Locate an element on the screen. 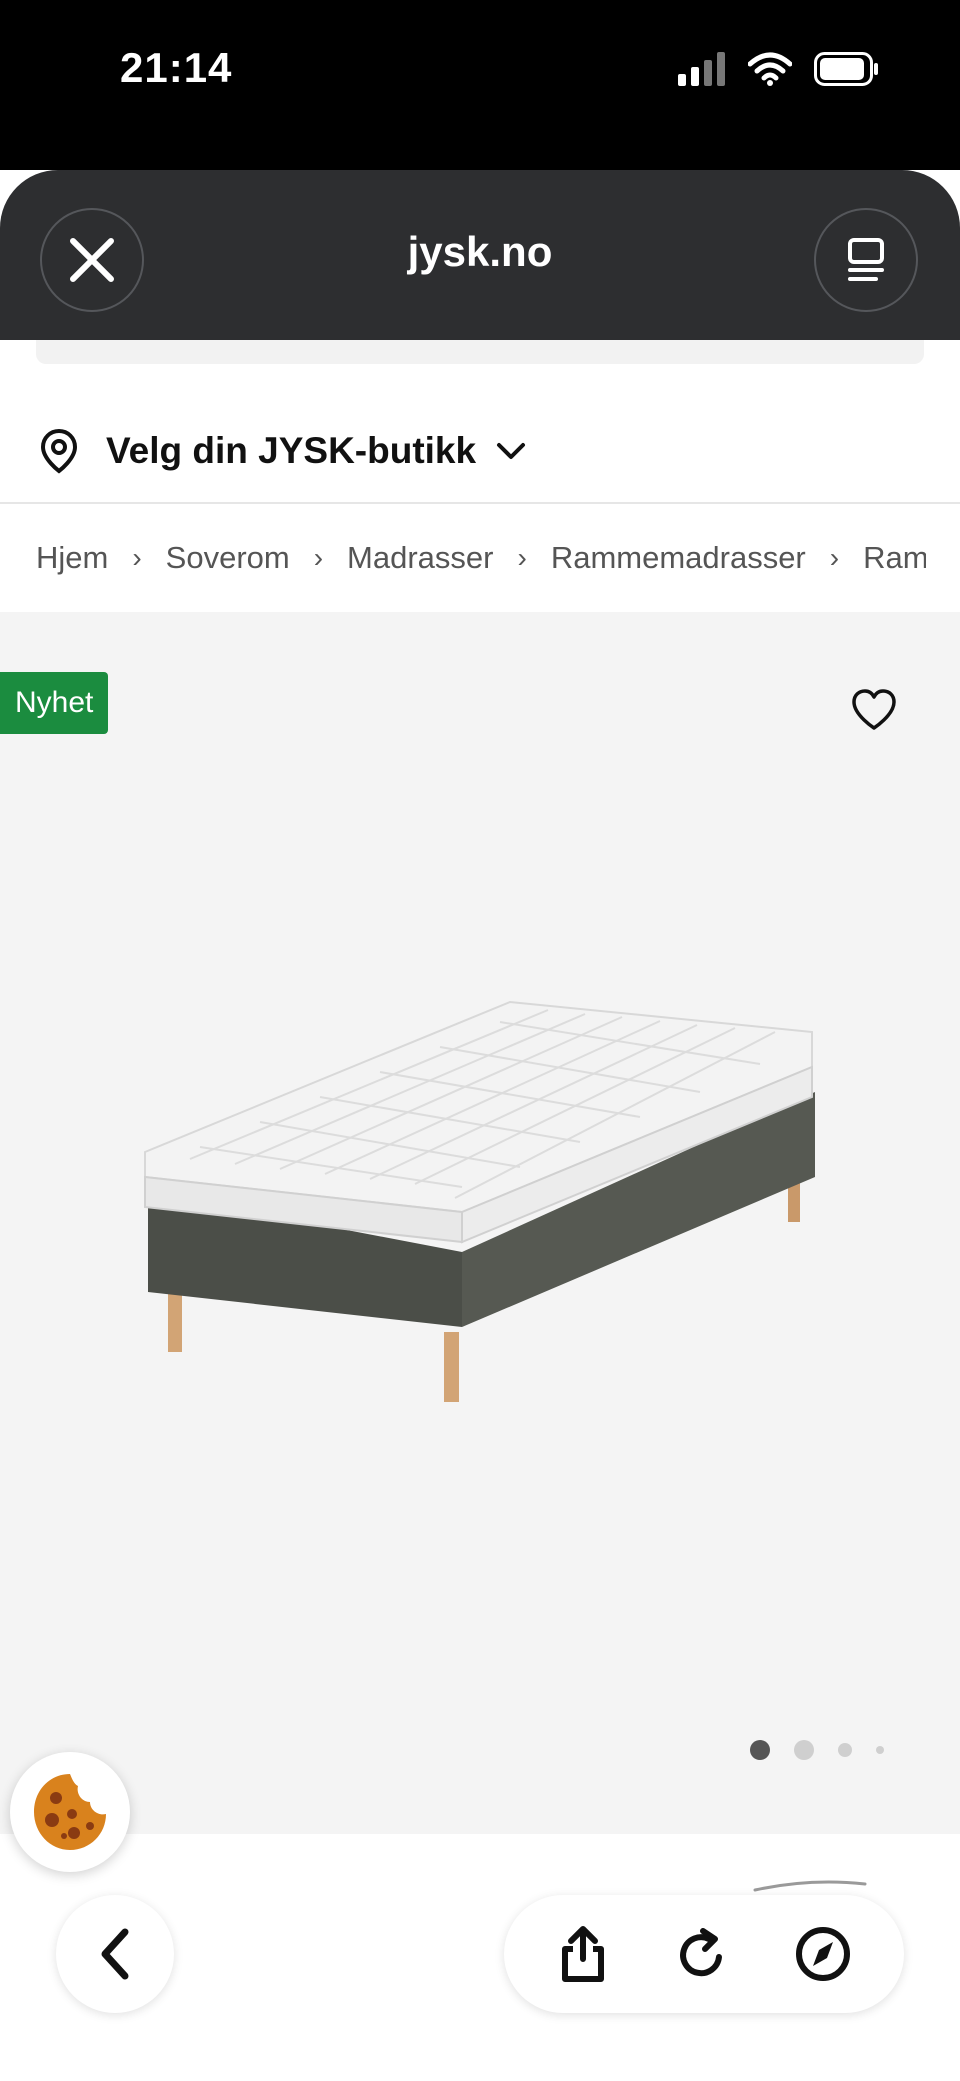 The image size is (960, 2081). breadcrumb-item-rammemadrasser: Rammemadrasser is located at coordinates (678, 558).